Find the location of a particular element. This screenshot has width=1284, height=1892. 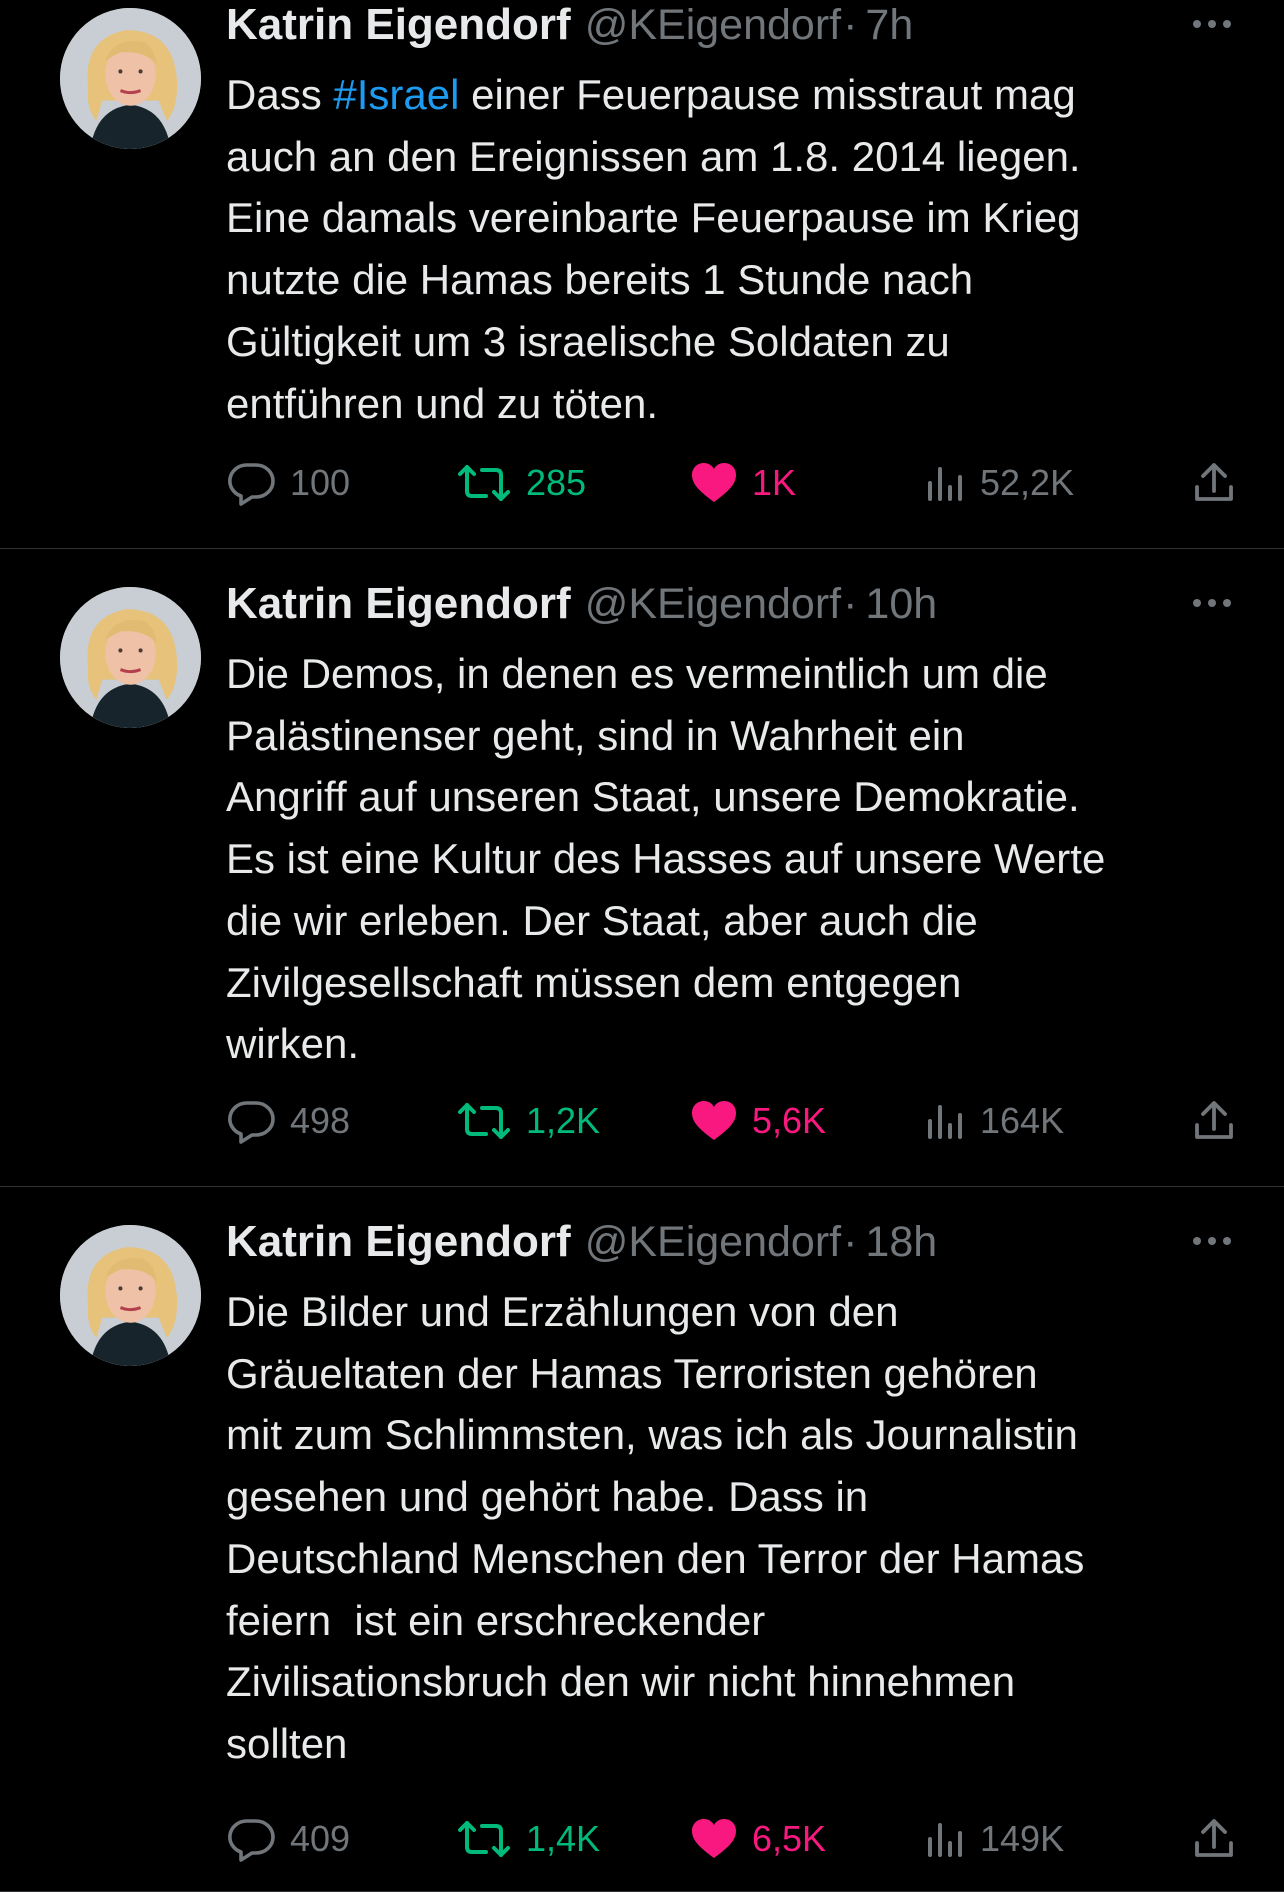

like-button: 6,5K is located at coordinates (758, 1839).